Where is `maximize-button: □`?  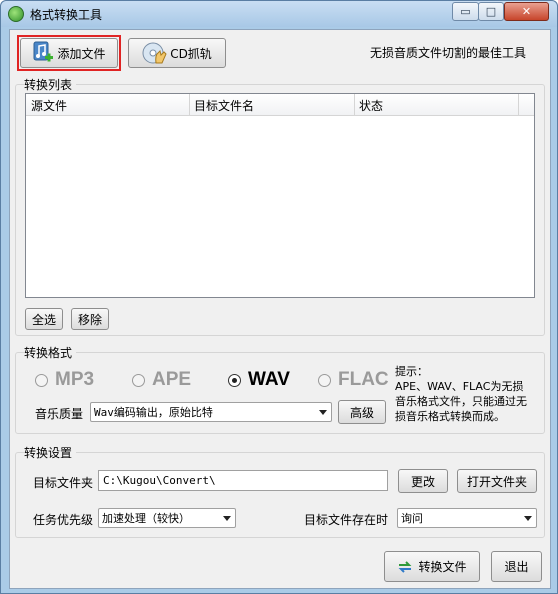 maximize-button: □ is located at coordinates (491, 11).